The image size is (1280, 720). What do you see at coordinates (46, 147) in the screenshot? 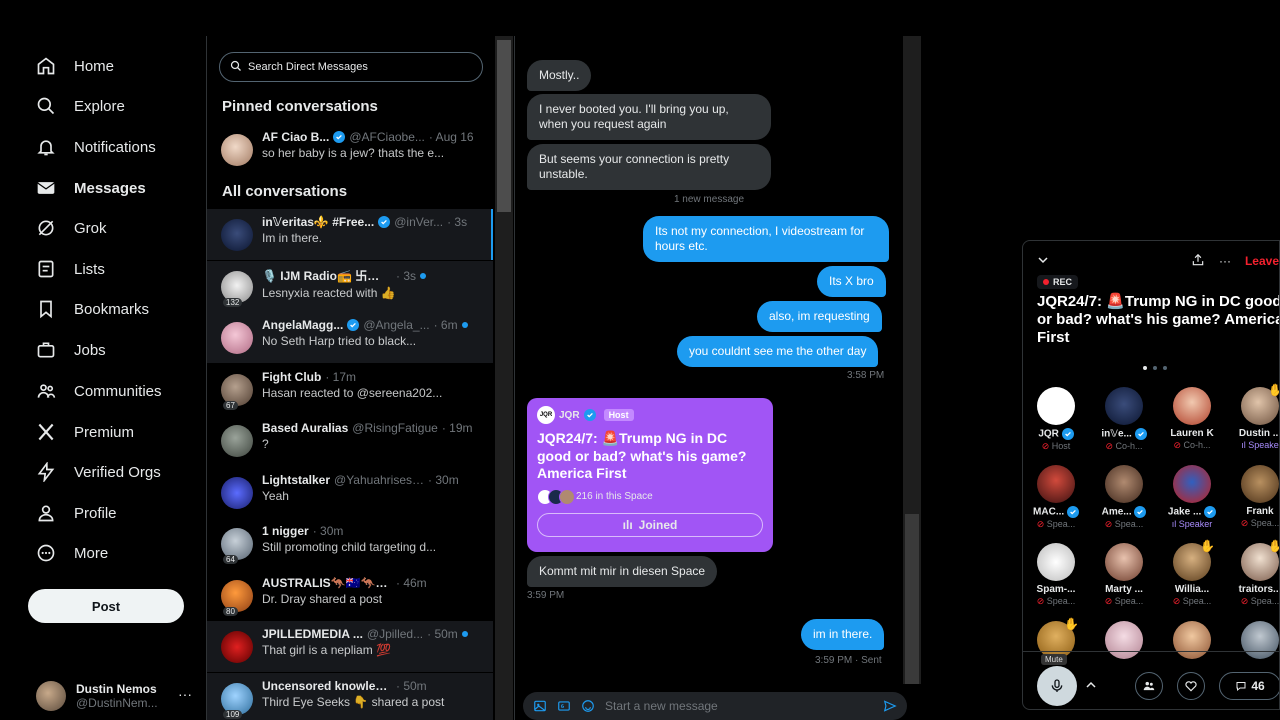
I see `bell-icon` at bounding box center [46, 147].